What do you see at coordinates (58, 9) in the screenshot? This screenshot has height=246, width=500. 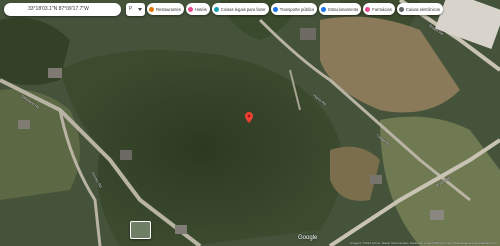 I see `search-value: 33°18'03.1"N 87°09'17.7"W` at bounding box center [58, 9].